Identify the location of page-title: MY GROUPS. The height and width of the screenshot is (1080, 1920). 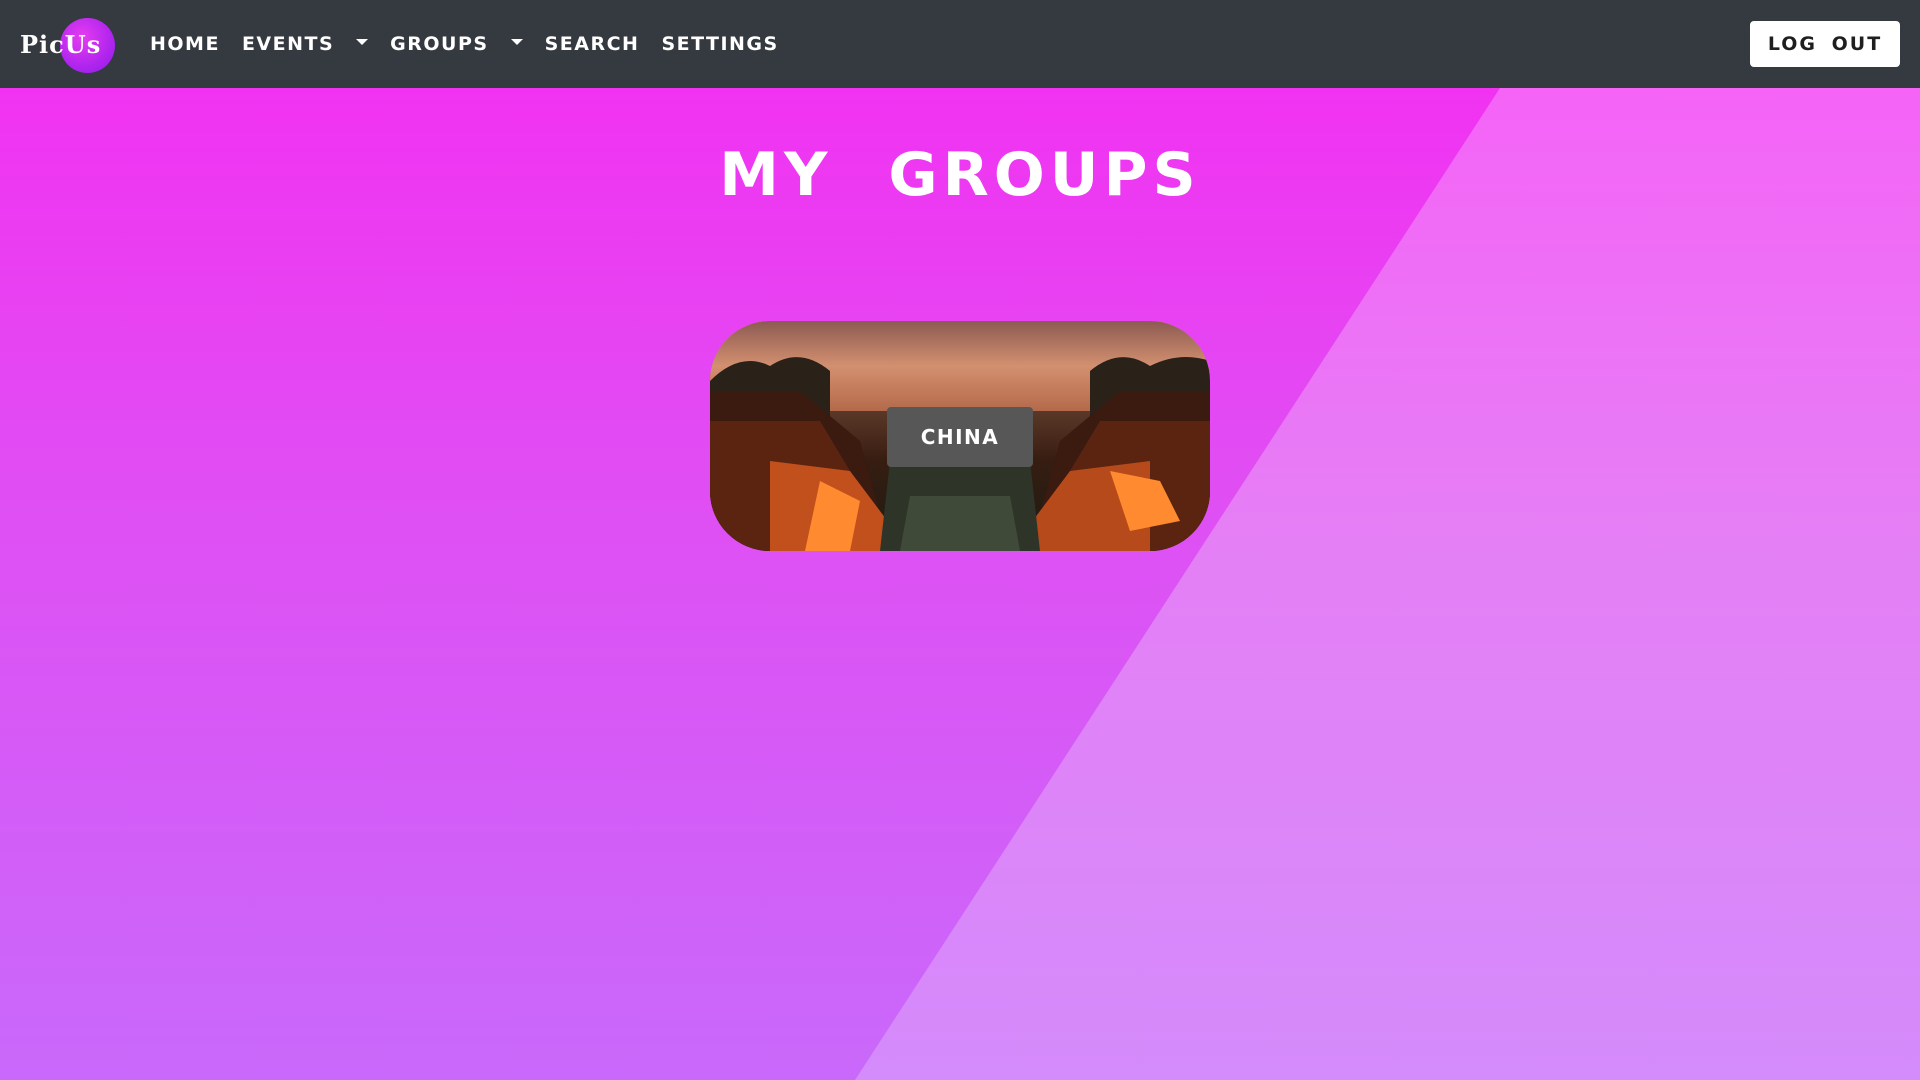
(960, 175).